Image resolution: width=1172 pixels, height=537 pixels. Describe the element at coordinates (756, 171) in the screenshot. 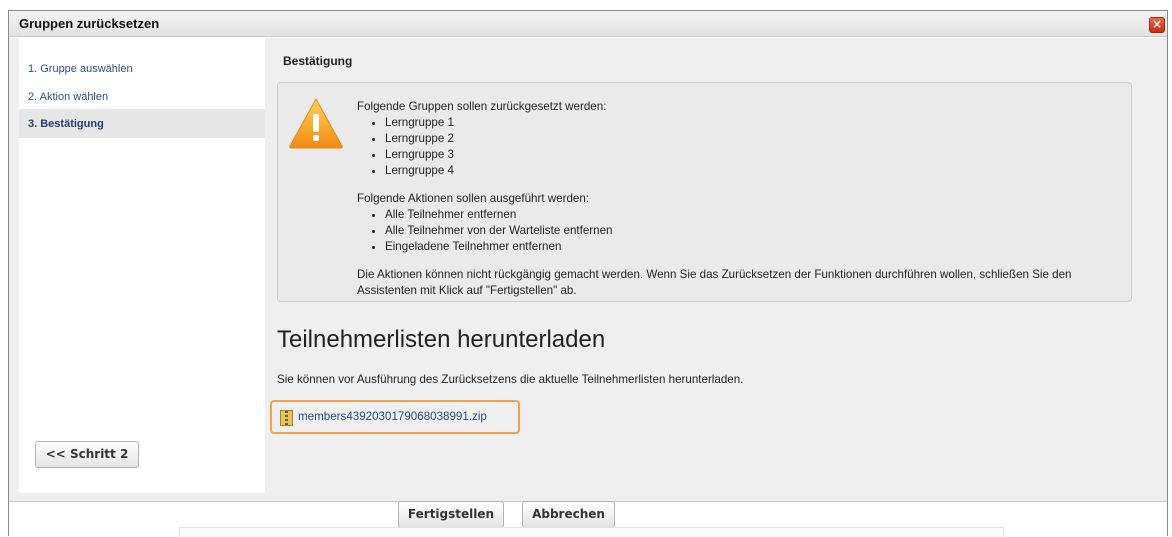

I see `list-item: Lerngruppe 4` at that location.